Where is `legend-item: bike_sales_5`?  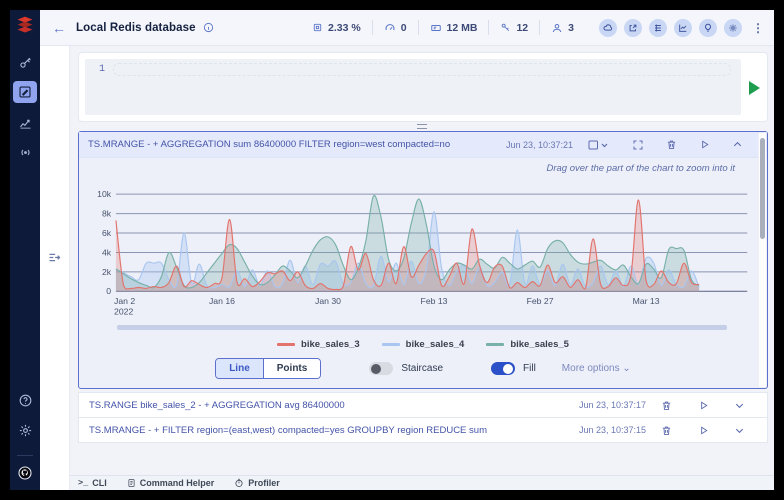
legend-item: bike_sales_5 is located at coordinates (527, 344).